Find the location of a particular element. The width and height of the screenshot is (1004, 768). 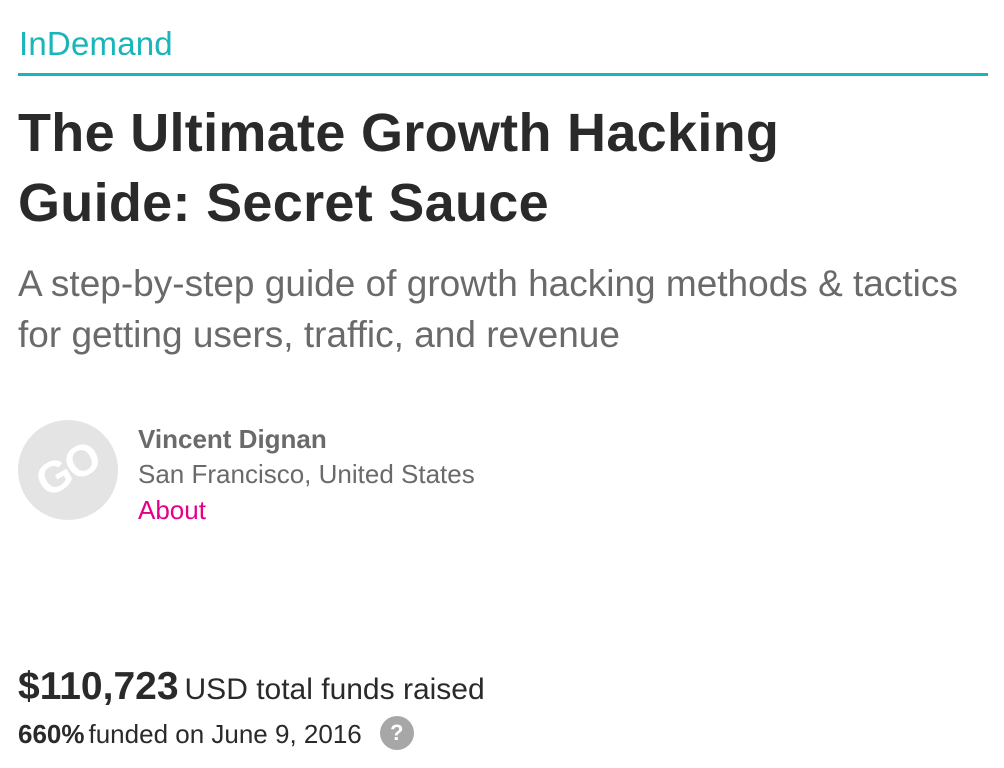

funded-status: 660% funded on June 9, 2016? is located at coordinates (216, 734).